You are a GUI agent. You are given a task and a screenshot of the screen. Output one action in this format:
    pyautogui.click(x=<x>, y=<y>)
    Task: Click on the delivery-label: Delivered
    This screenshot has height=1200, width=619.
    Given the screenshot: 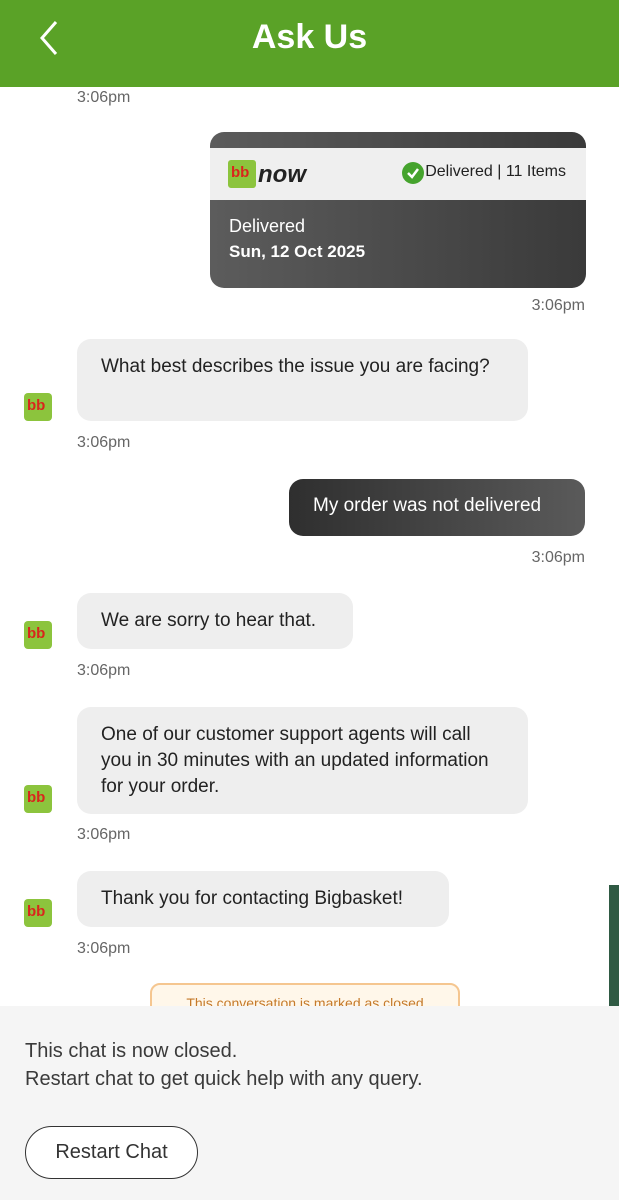 What is the action you would take?
    pyautogui.click(x=267, y=226)
    